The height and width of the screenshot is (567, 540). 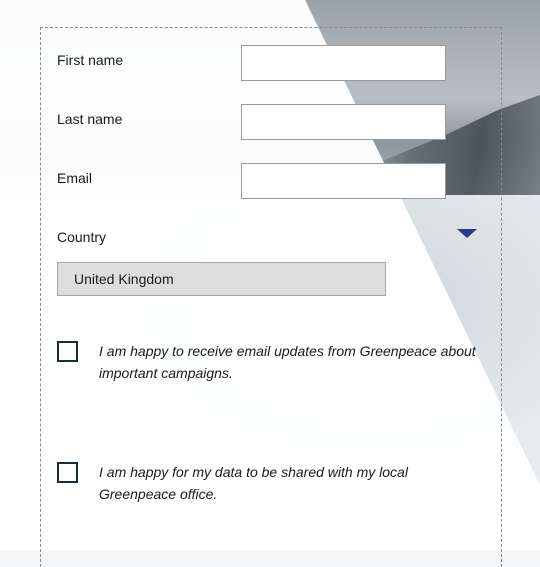 I want to click on first-name-label: First name, so click(x=90, y=60).